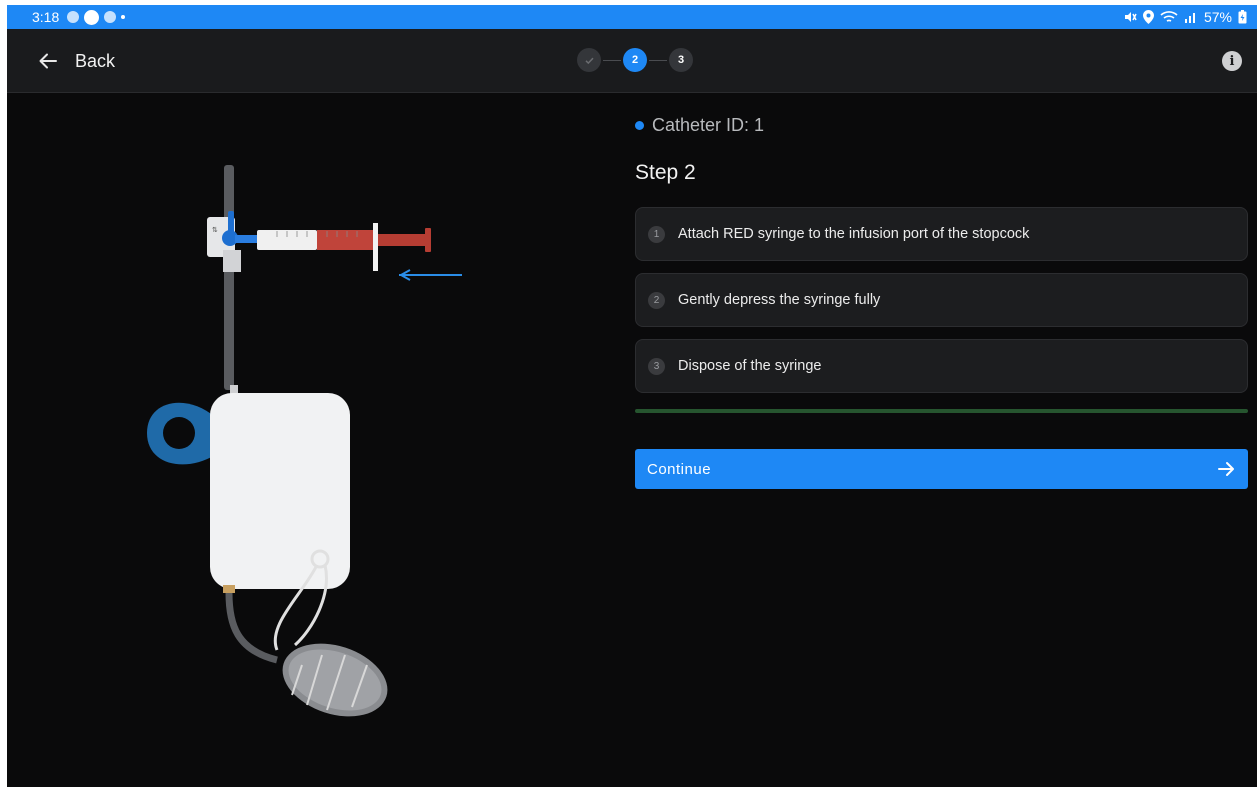  Describe the element at coordinates (1169, 16) in the screenshot. I see `wifi-icon` at that location.